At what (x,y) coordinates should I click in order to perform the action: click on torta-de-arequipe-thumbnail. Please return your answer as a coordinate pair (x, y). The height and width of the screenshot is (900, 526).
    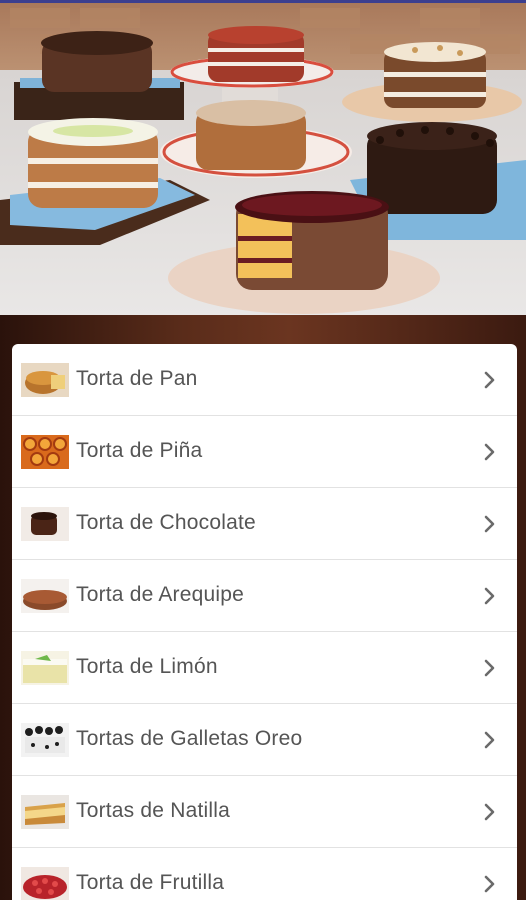
    Looking at the image, I should click on (45, 595).